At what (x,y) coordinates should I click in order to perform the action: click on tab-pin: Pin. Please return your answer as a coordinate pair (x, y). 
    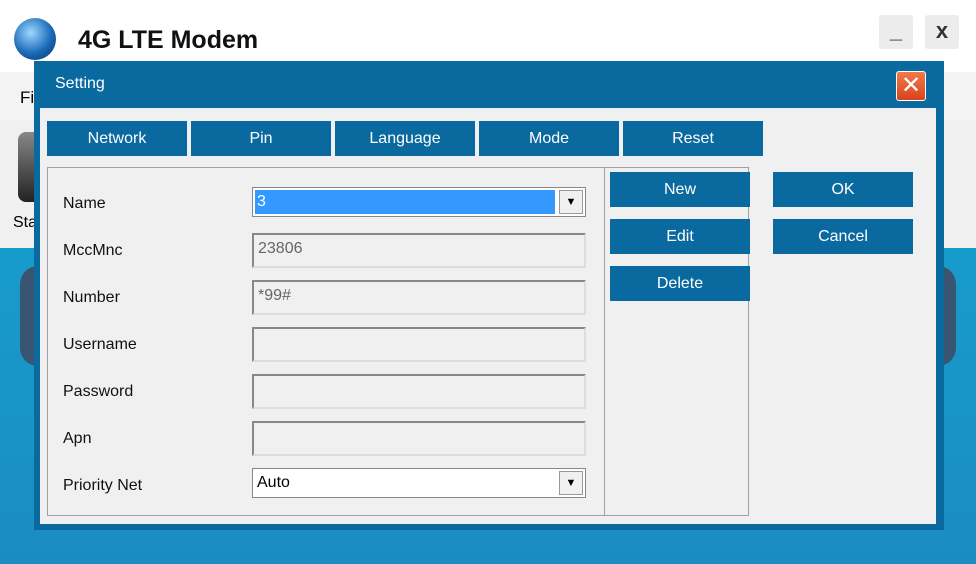
    Looking at the image, I should click on (261, 138).